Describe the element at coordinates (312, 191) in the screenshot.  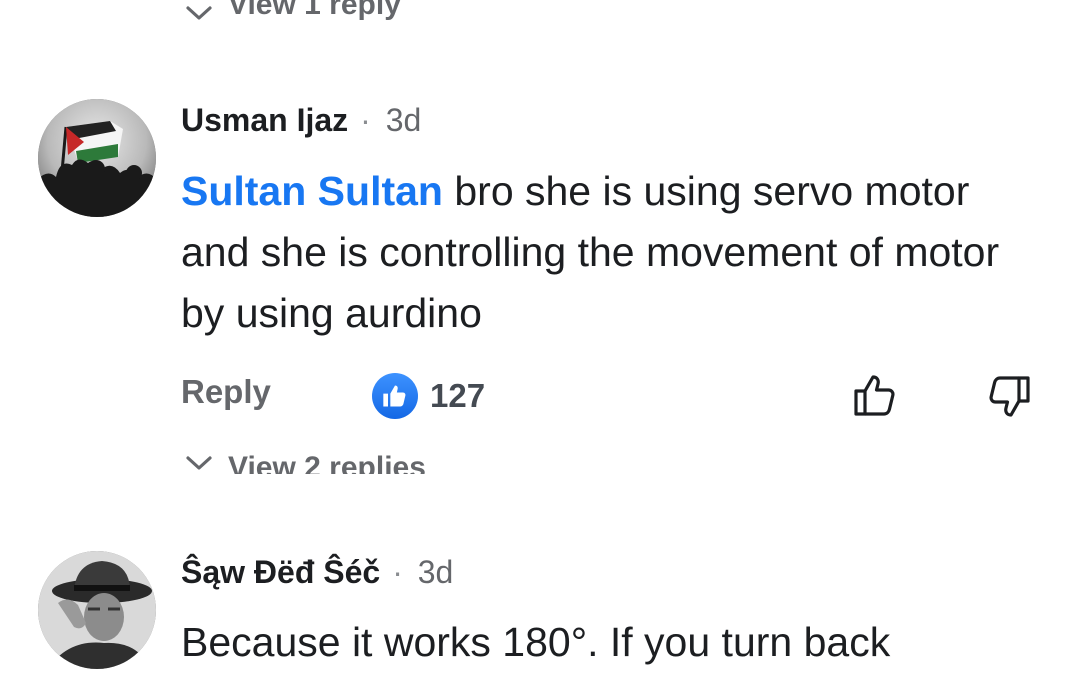
I see `mention-link: Sultan Sultan` at that location.